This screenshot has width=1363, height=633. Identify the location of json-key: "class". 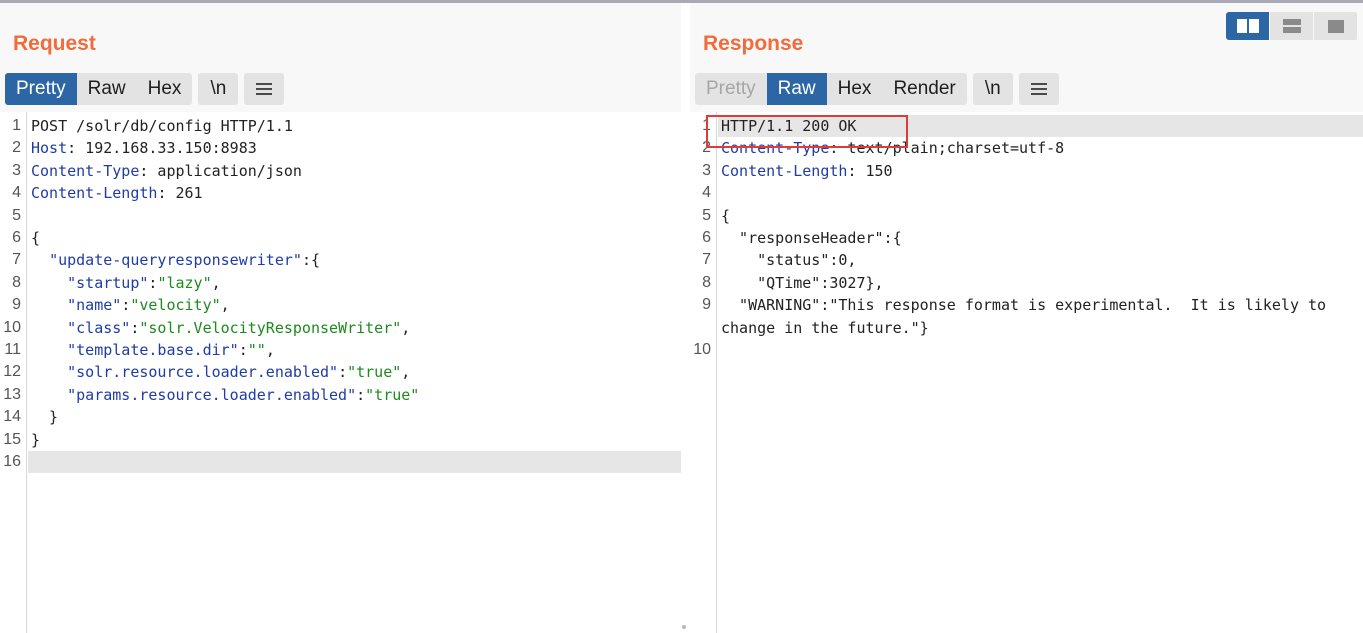
(99, 327).